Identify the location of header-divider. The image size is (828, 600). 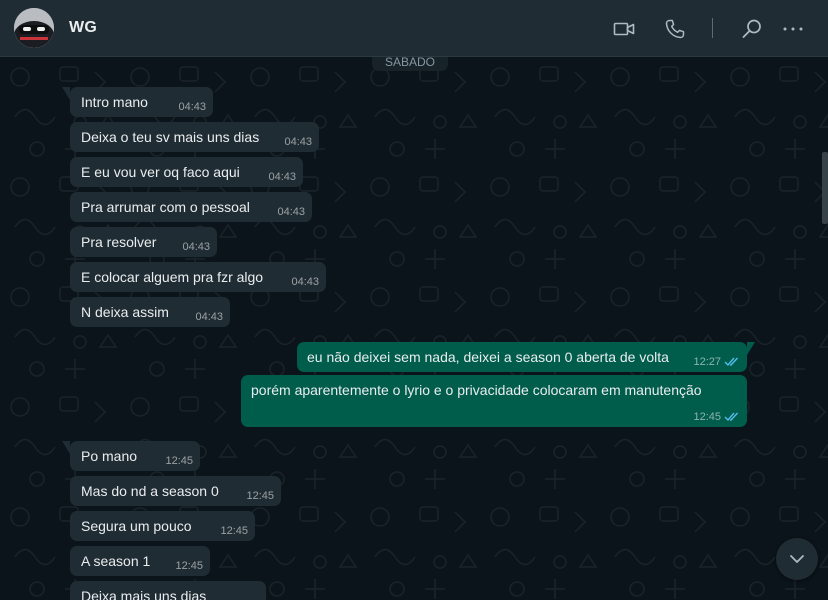
(712, 28).